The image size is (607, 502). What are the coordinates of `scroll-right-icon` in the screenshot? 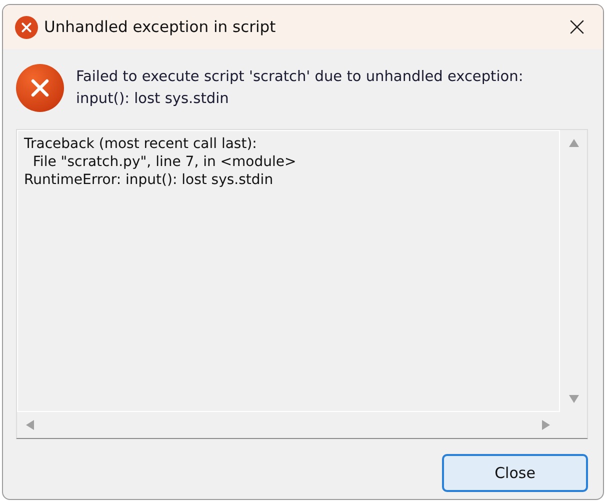 It's located at (546, 425).